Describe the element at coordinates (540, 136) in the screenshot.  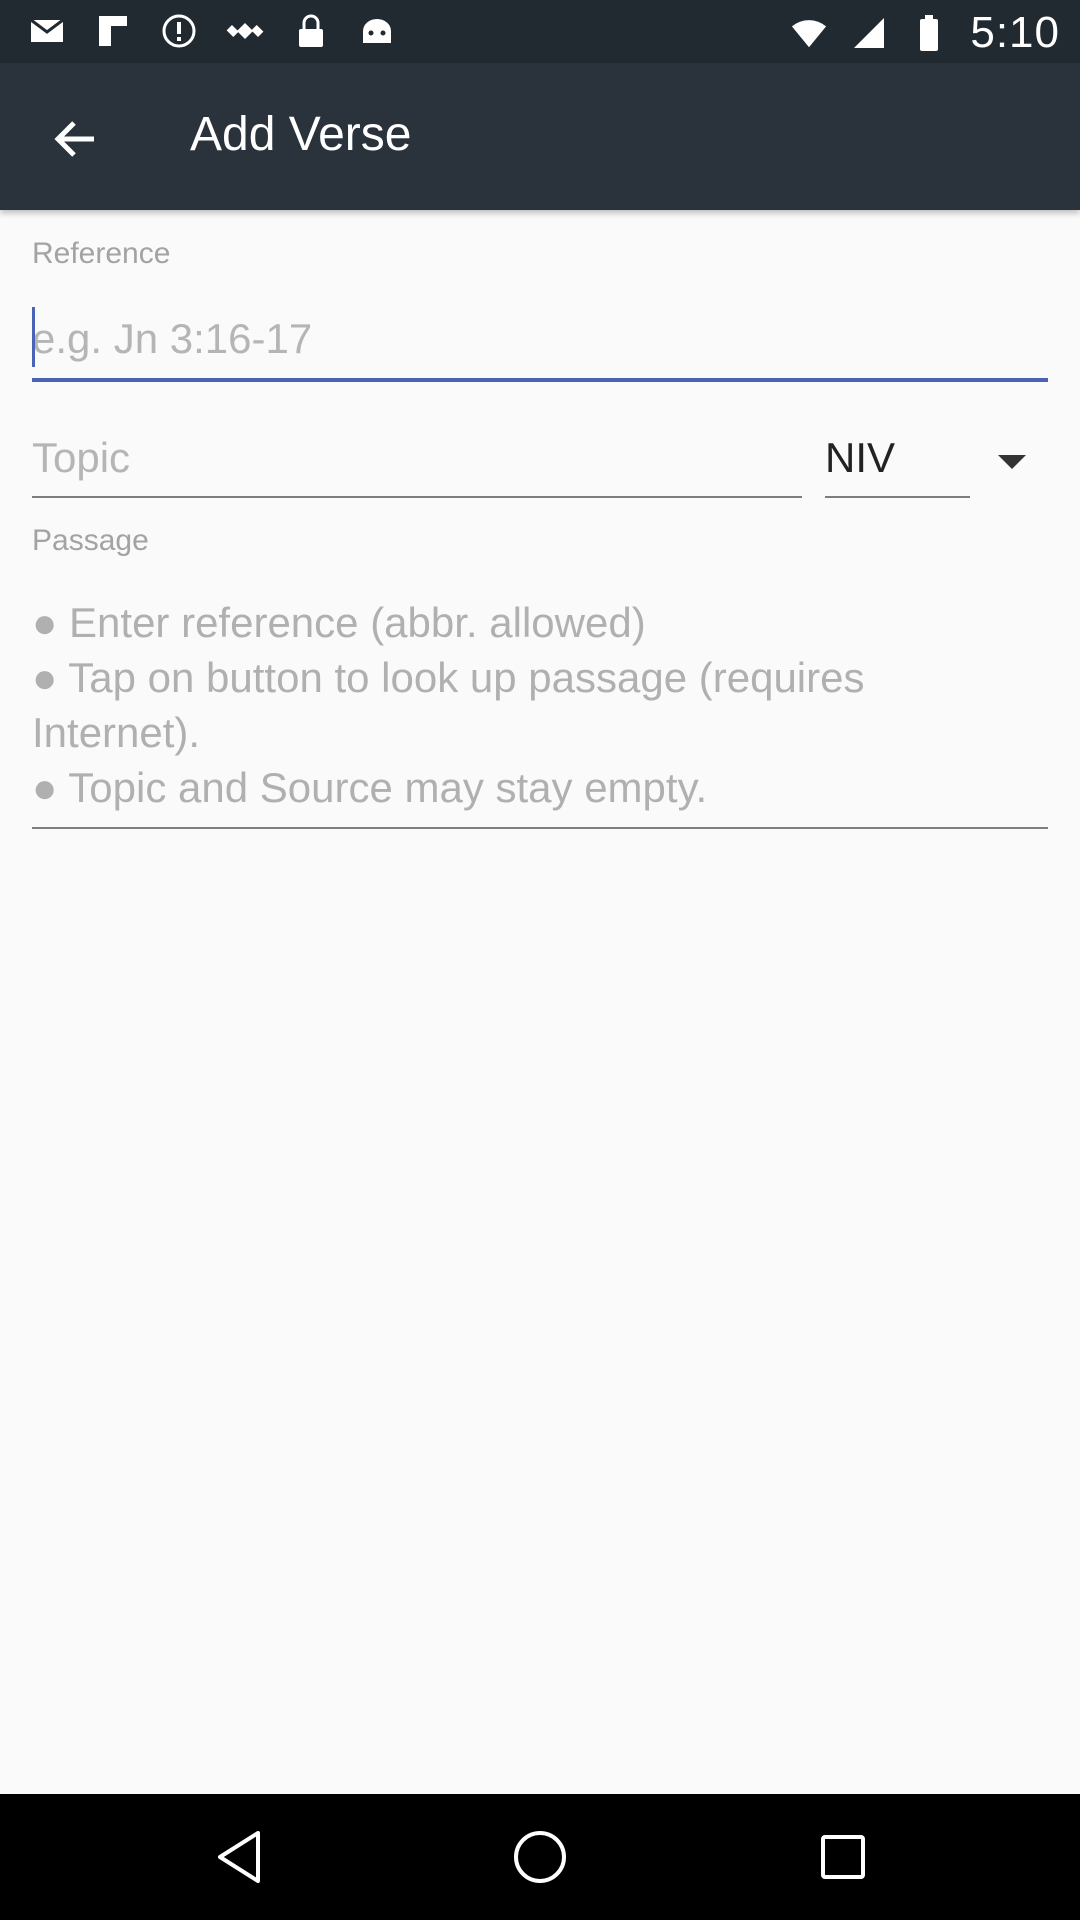
I see `app-bar: Add Verse` at that location.